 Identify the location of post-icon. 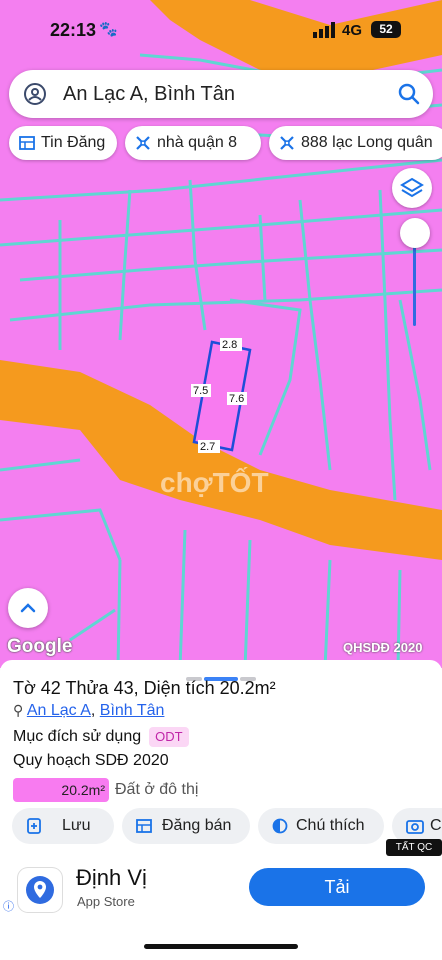
(144, 826).